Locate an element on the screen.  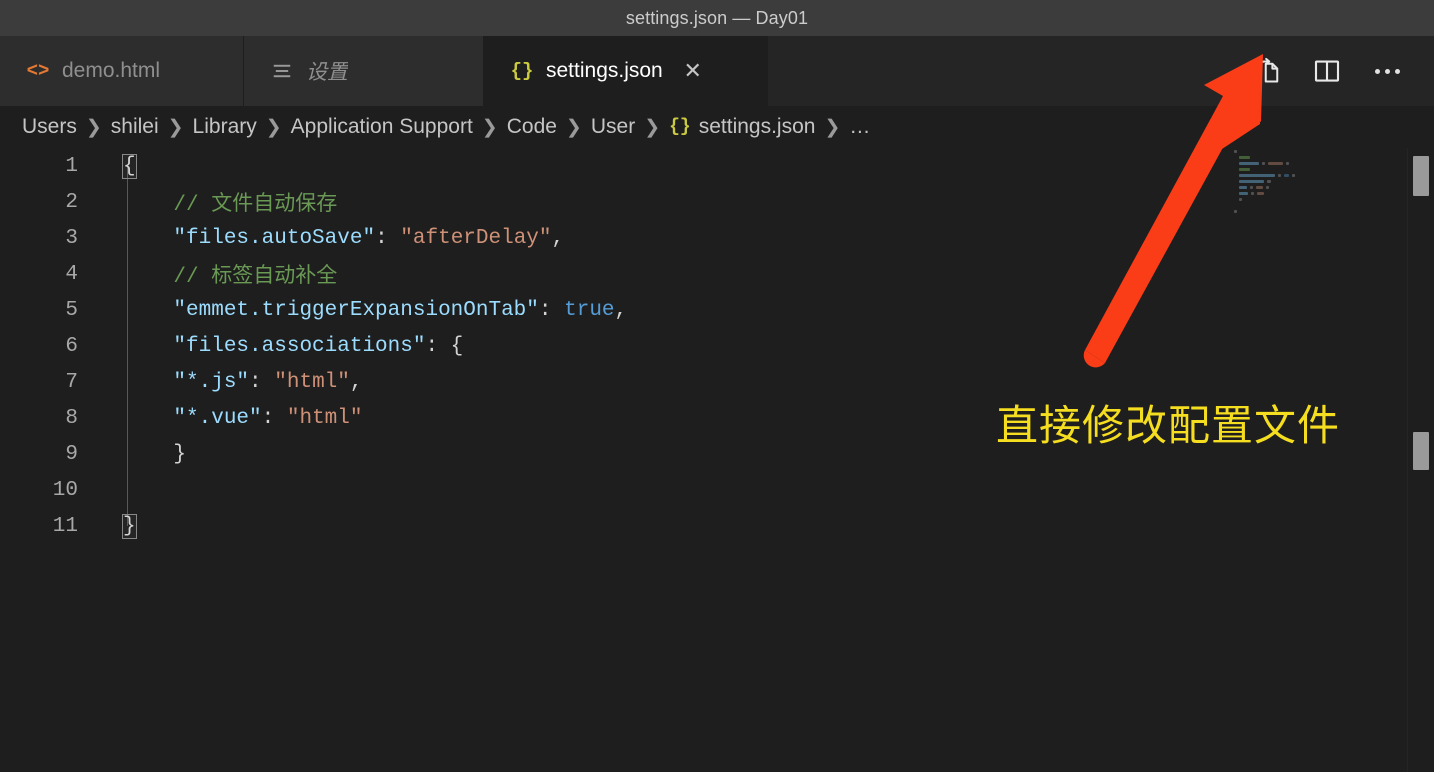
code-line: 3 "files.autoSave": "afterDelay", is located at coordinates (615, 238).